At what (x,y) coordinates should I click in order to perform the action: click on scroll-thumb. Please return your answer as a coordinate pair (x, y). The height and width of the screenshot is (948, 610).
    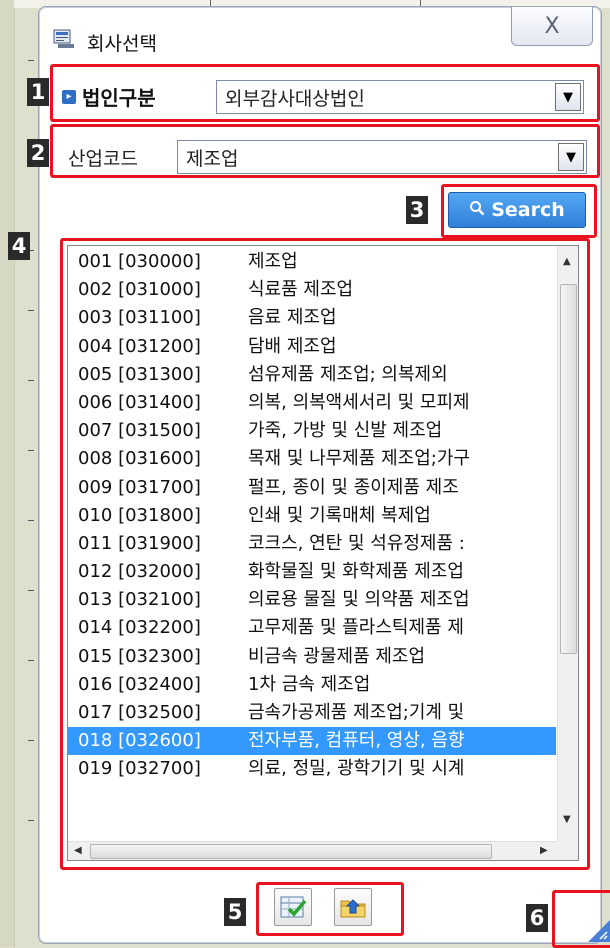
    Looking at the image, I should click on (568, 469).